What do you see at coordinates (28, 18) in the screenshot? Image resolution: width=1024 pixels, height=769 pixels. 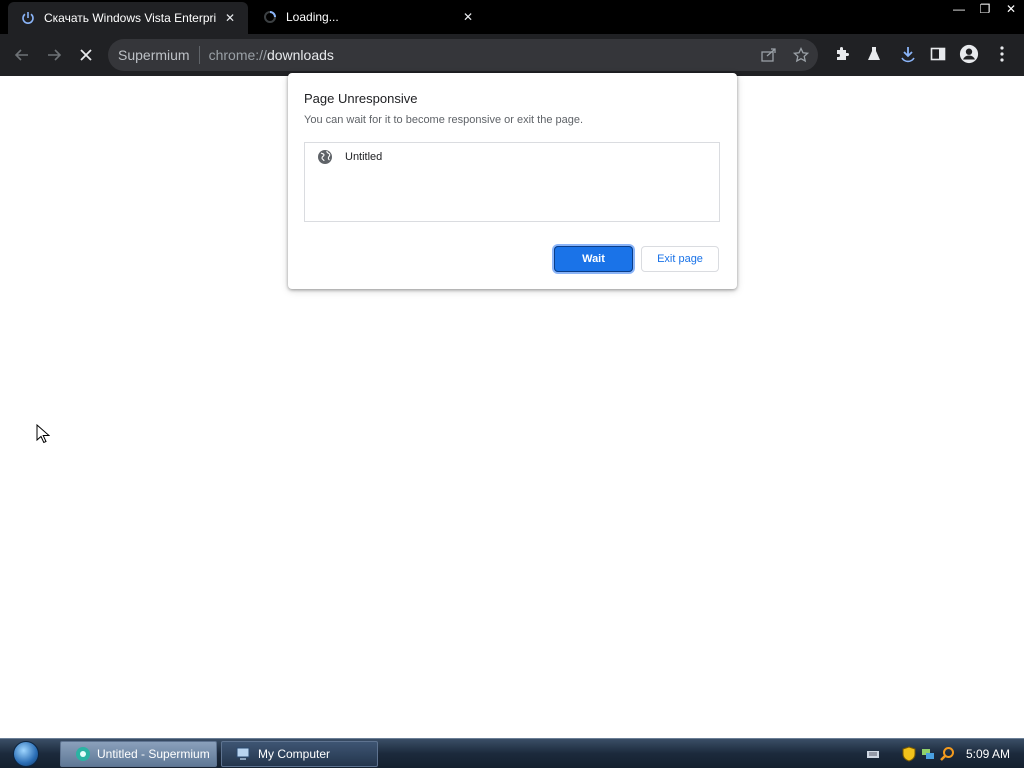 I see `power-icon` at bounding box center [28, 18].